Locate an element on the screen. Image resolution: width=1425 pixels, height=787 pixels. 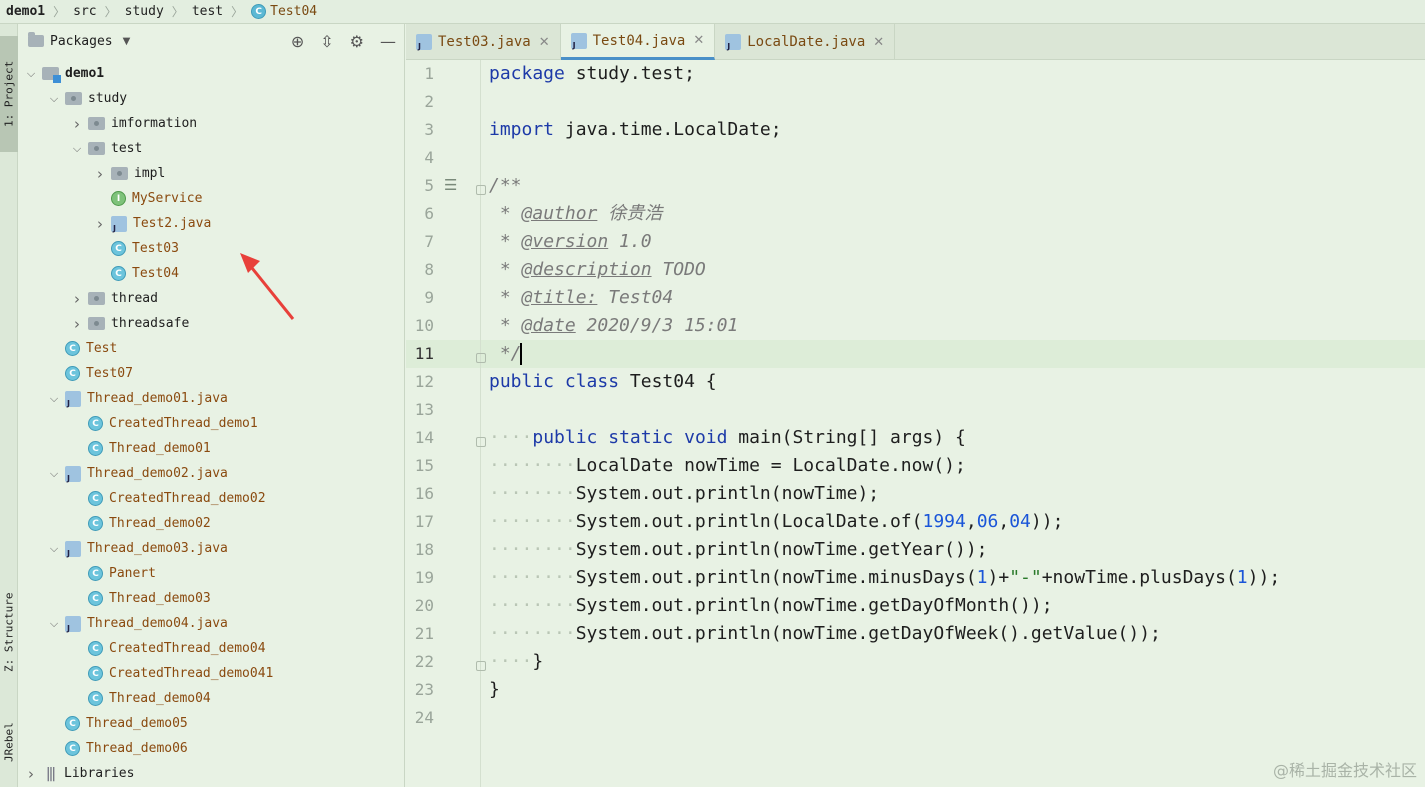
structure-tool-tab: Z: Structure is located at coordinates (9, 632).